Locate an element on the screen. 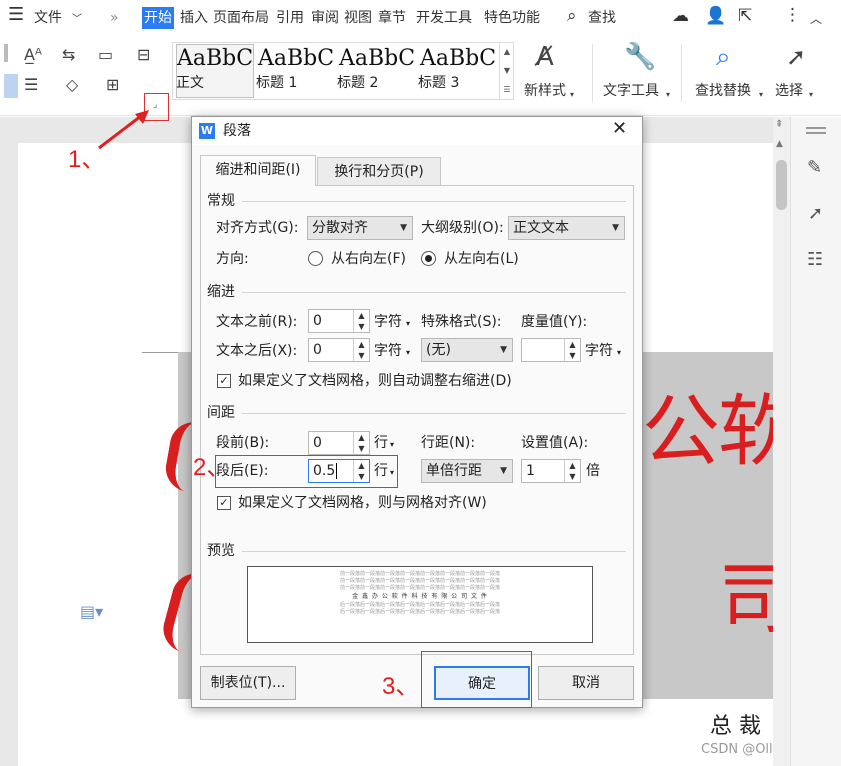  indent-before-unit: 字符 is located at coordinates (388, 322).